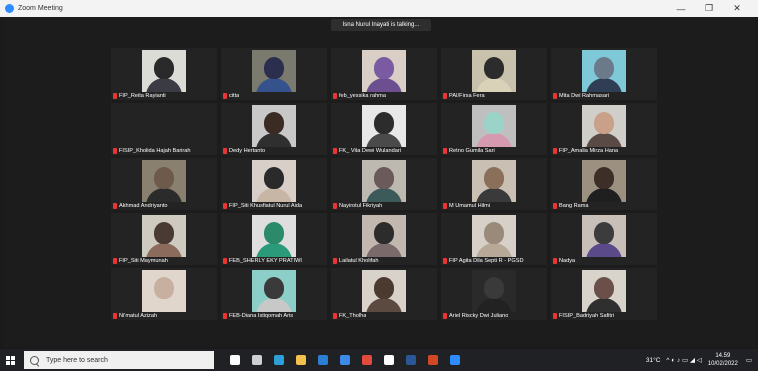 This screenshot has width=758, height=371. Describe the element at coordinates (384, 74) in the screenshot. I see `participant-tile: feb_yessika rahma` at that location.